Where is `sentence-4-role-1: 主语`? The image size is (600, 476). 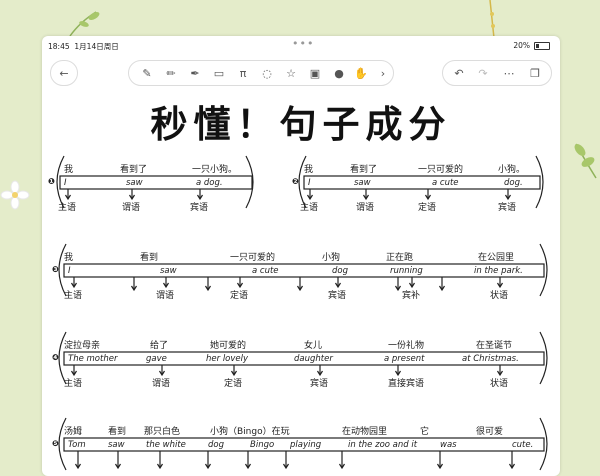 sentence-4-role-1: 主语 is located at coordinates (73, 384).